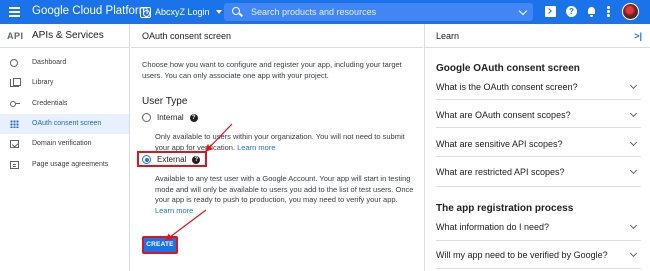 The width and height of the screenshot is (650, 271). I want to click on faq-label: What information do I need?, so click(493, 227).